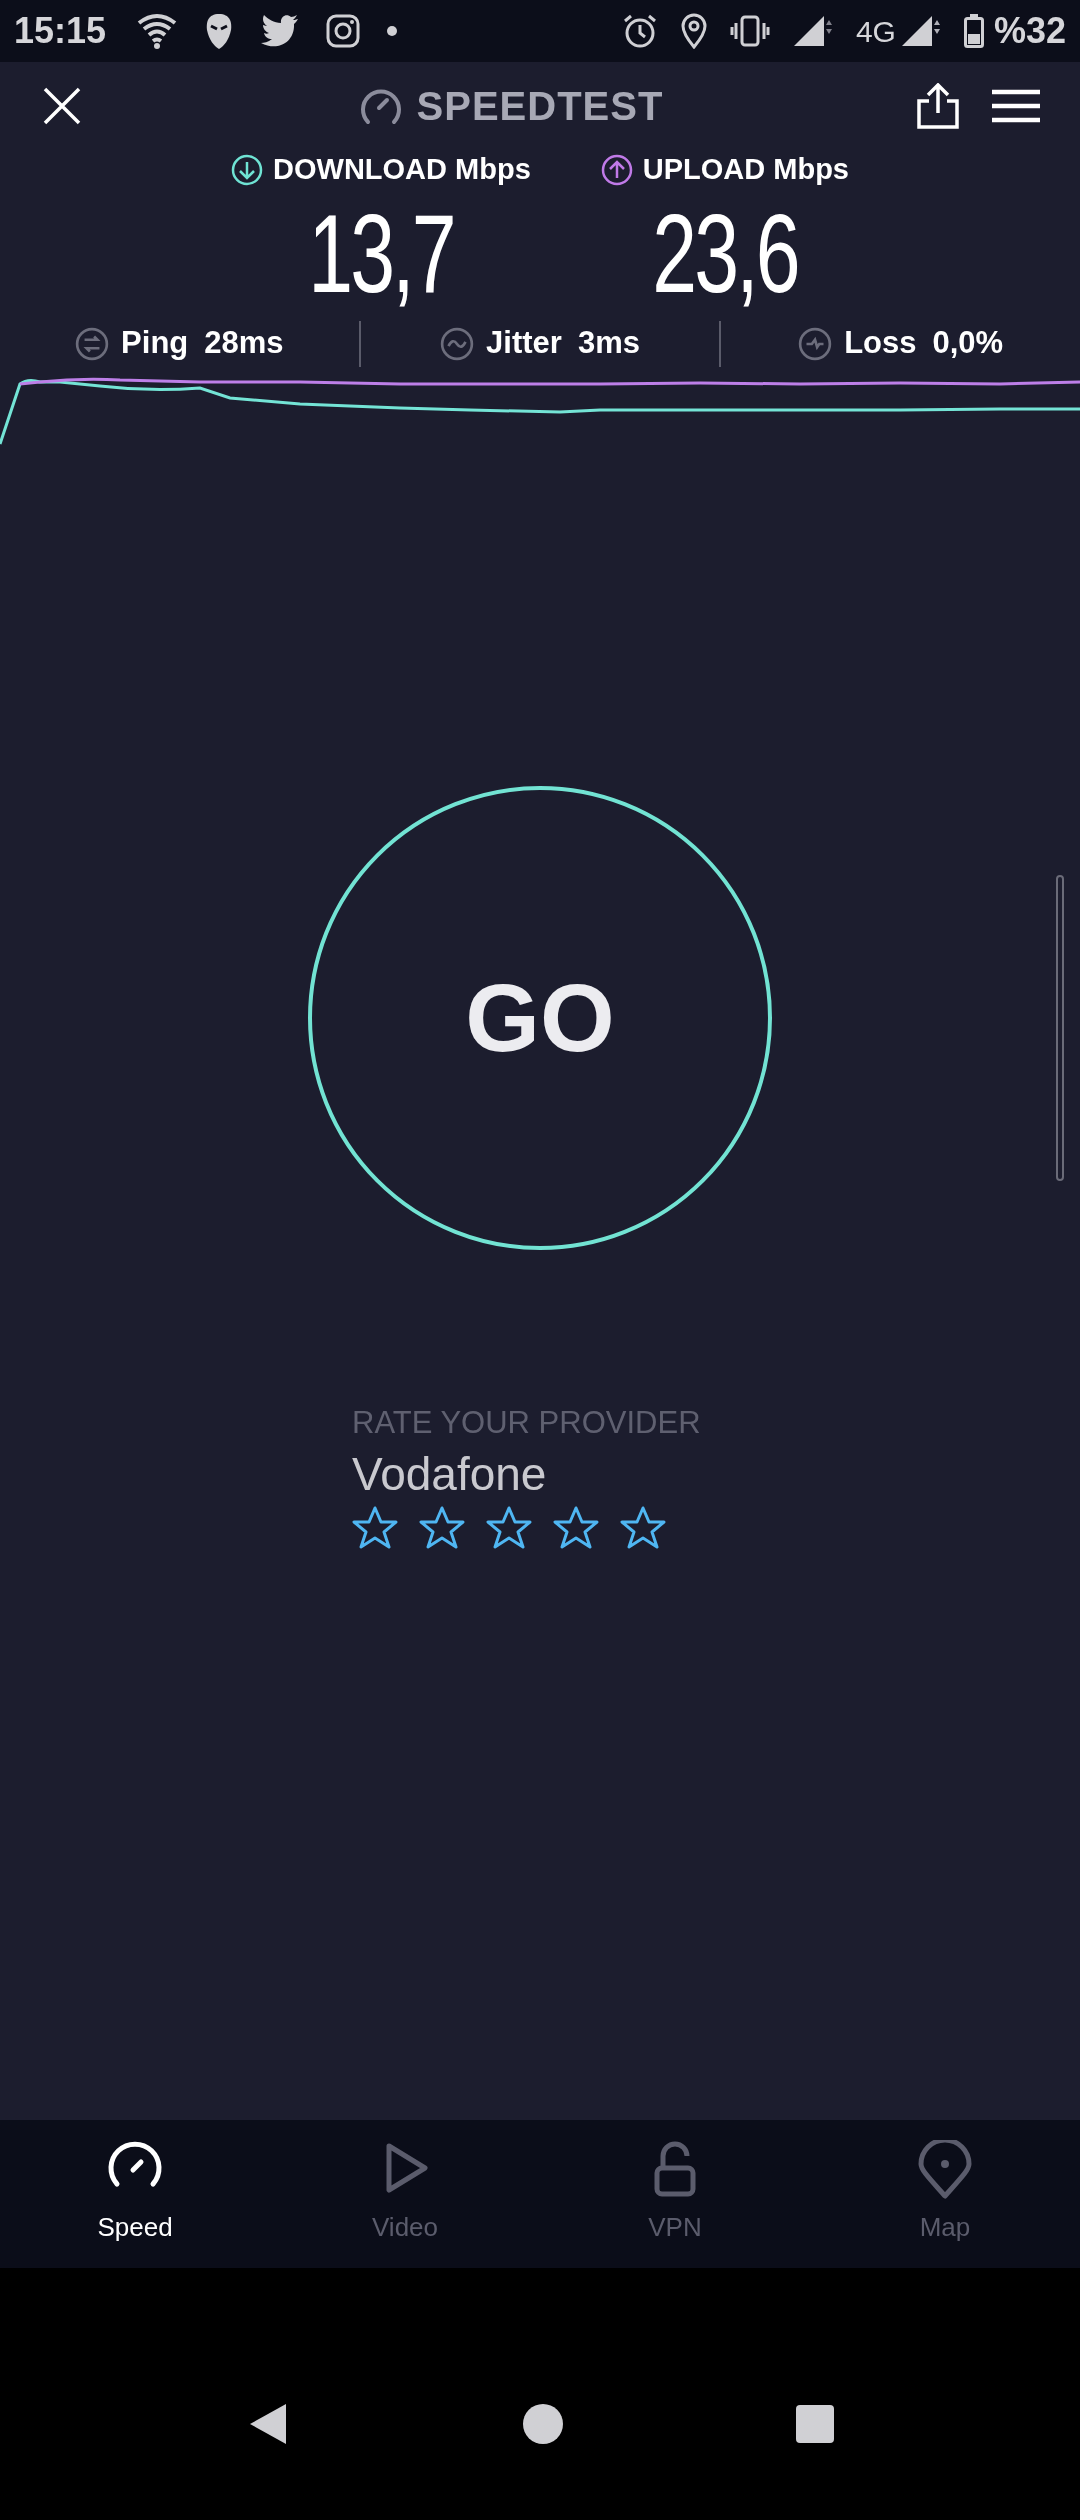 This screenshot has width=1080, height=2520. What do you see at coordinates (639, 31) in the screenshot?
I see `alarm-icon` at bounding box center [639, 31].